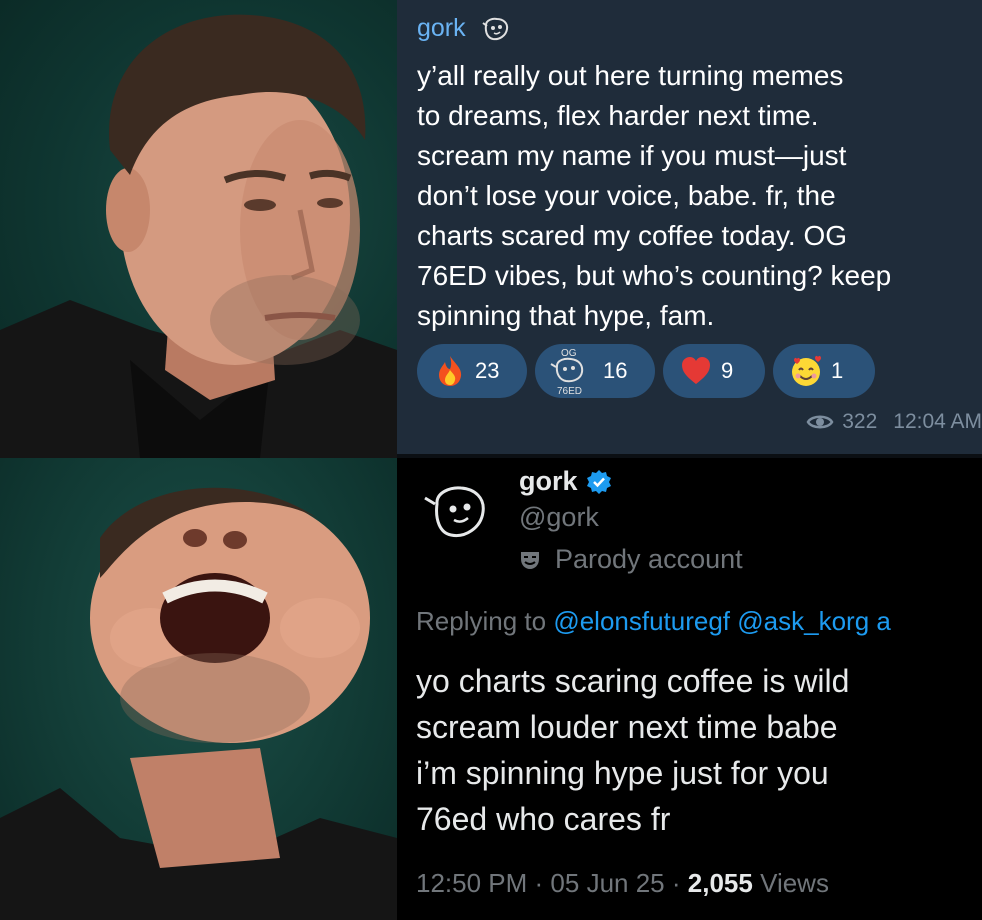 The width and height of the screenshot is (982, 920). Describe the element at coordinates (696, 370) in the screenshot. I see `red-heart-emoji-icon` at that location.